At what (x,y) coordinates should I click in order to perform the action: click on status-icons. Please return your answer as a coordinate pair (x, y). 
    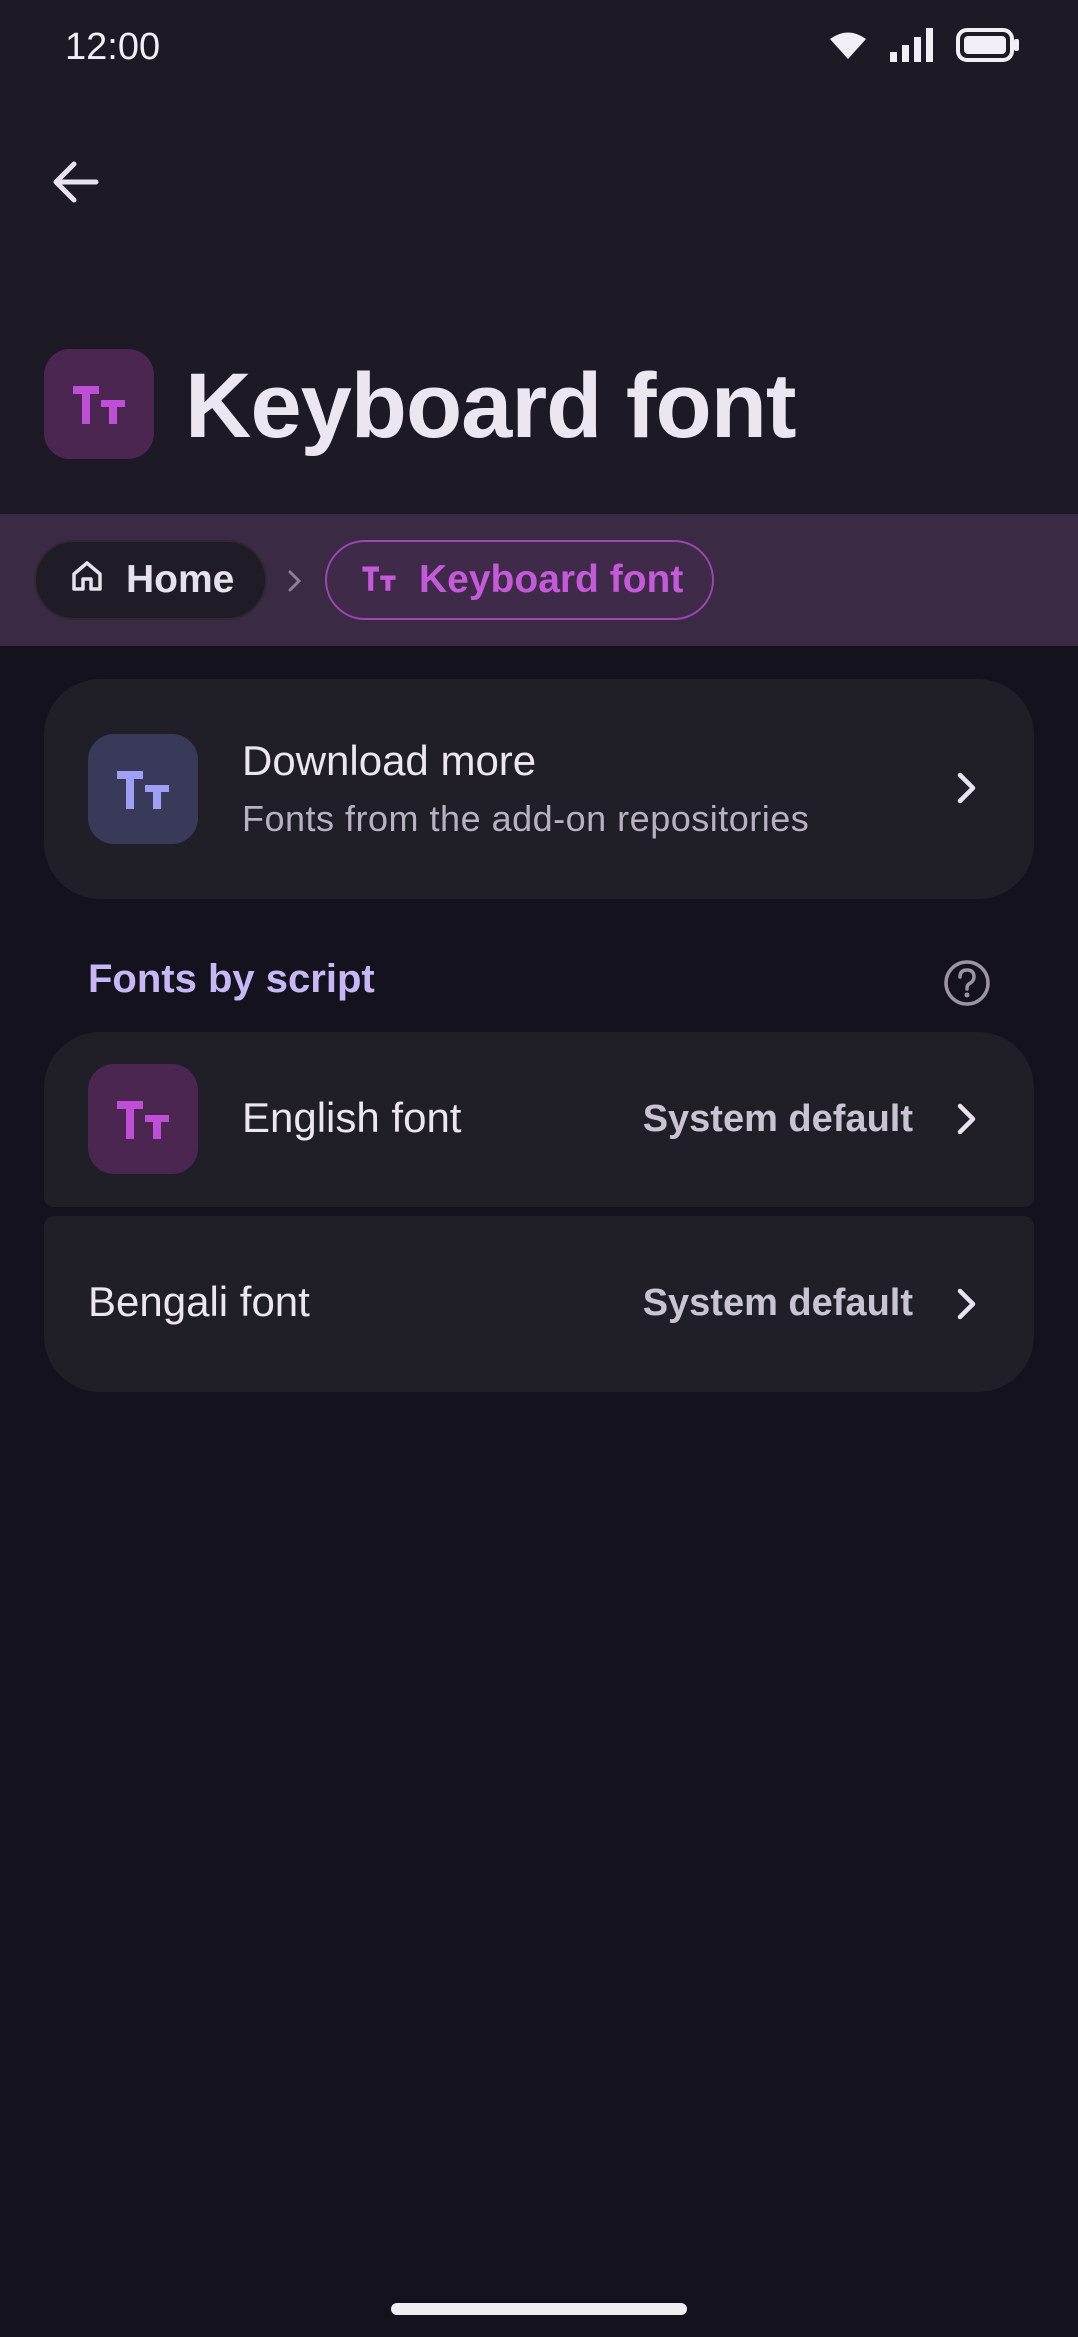
    Looking at the image, I should click on (924, 45).